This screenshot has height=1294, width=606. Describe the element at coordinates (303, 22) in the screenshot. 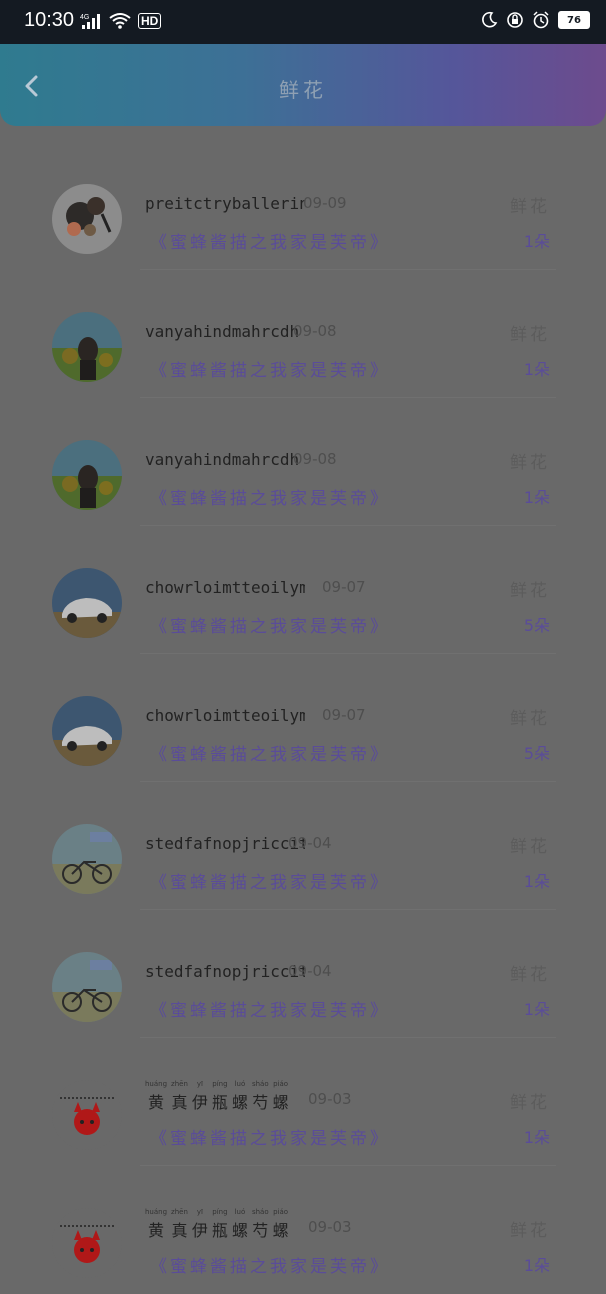

I see `status-bar: 10:30 4G HD 76` at that location.